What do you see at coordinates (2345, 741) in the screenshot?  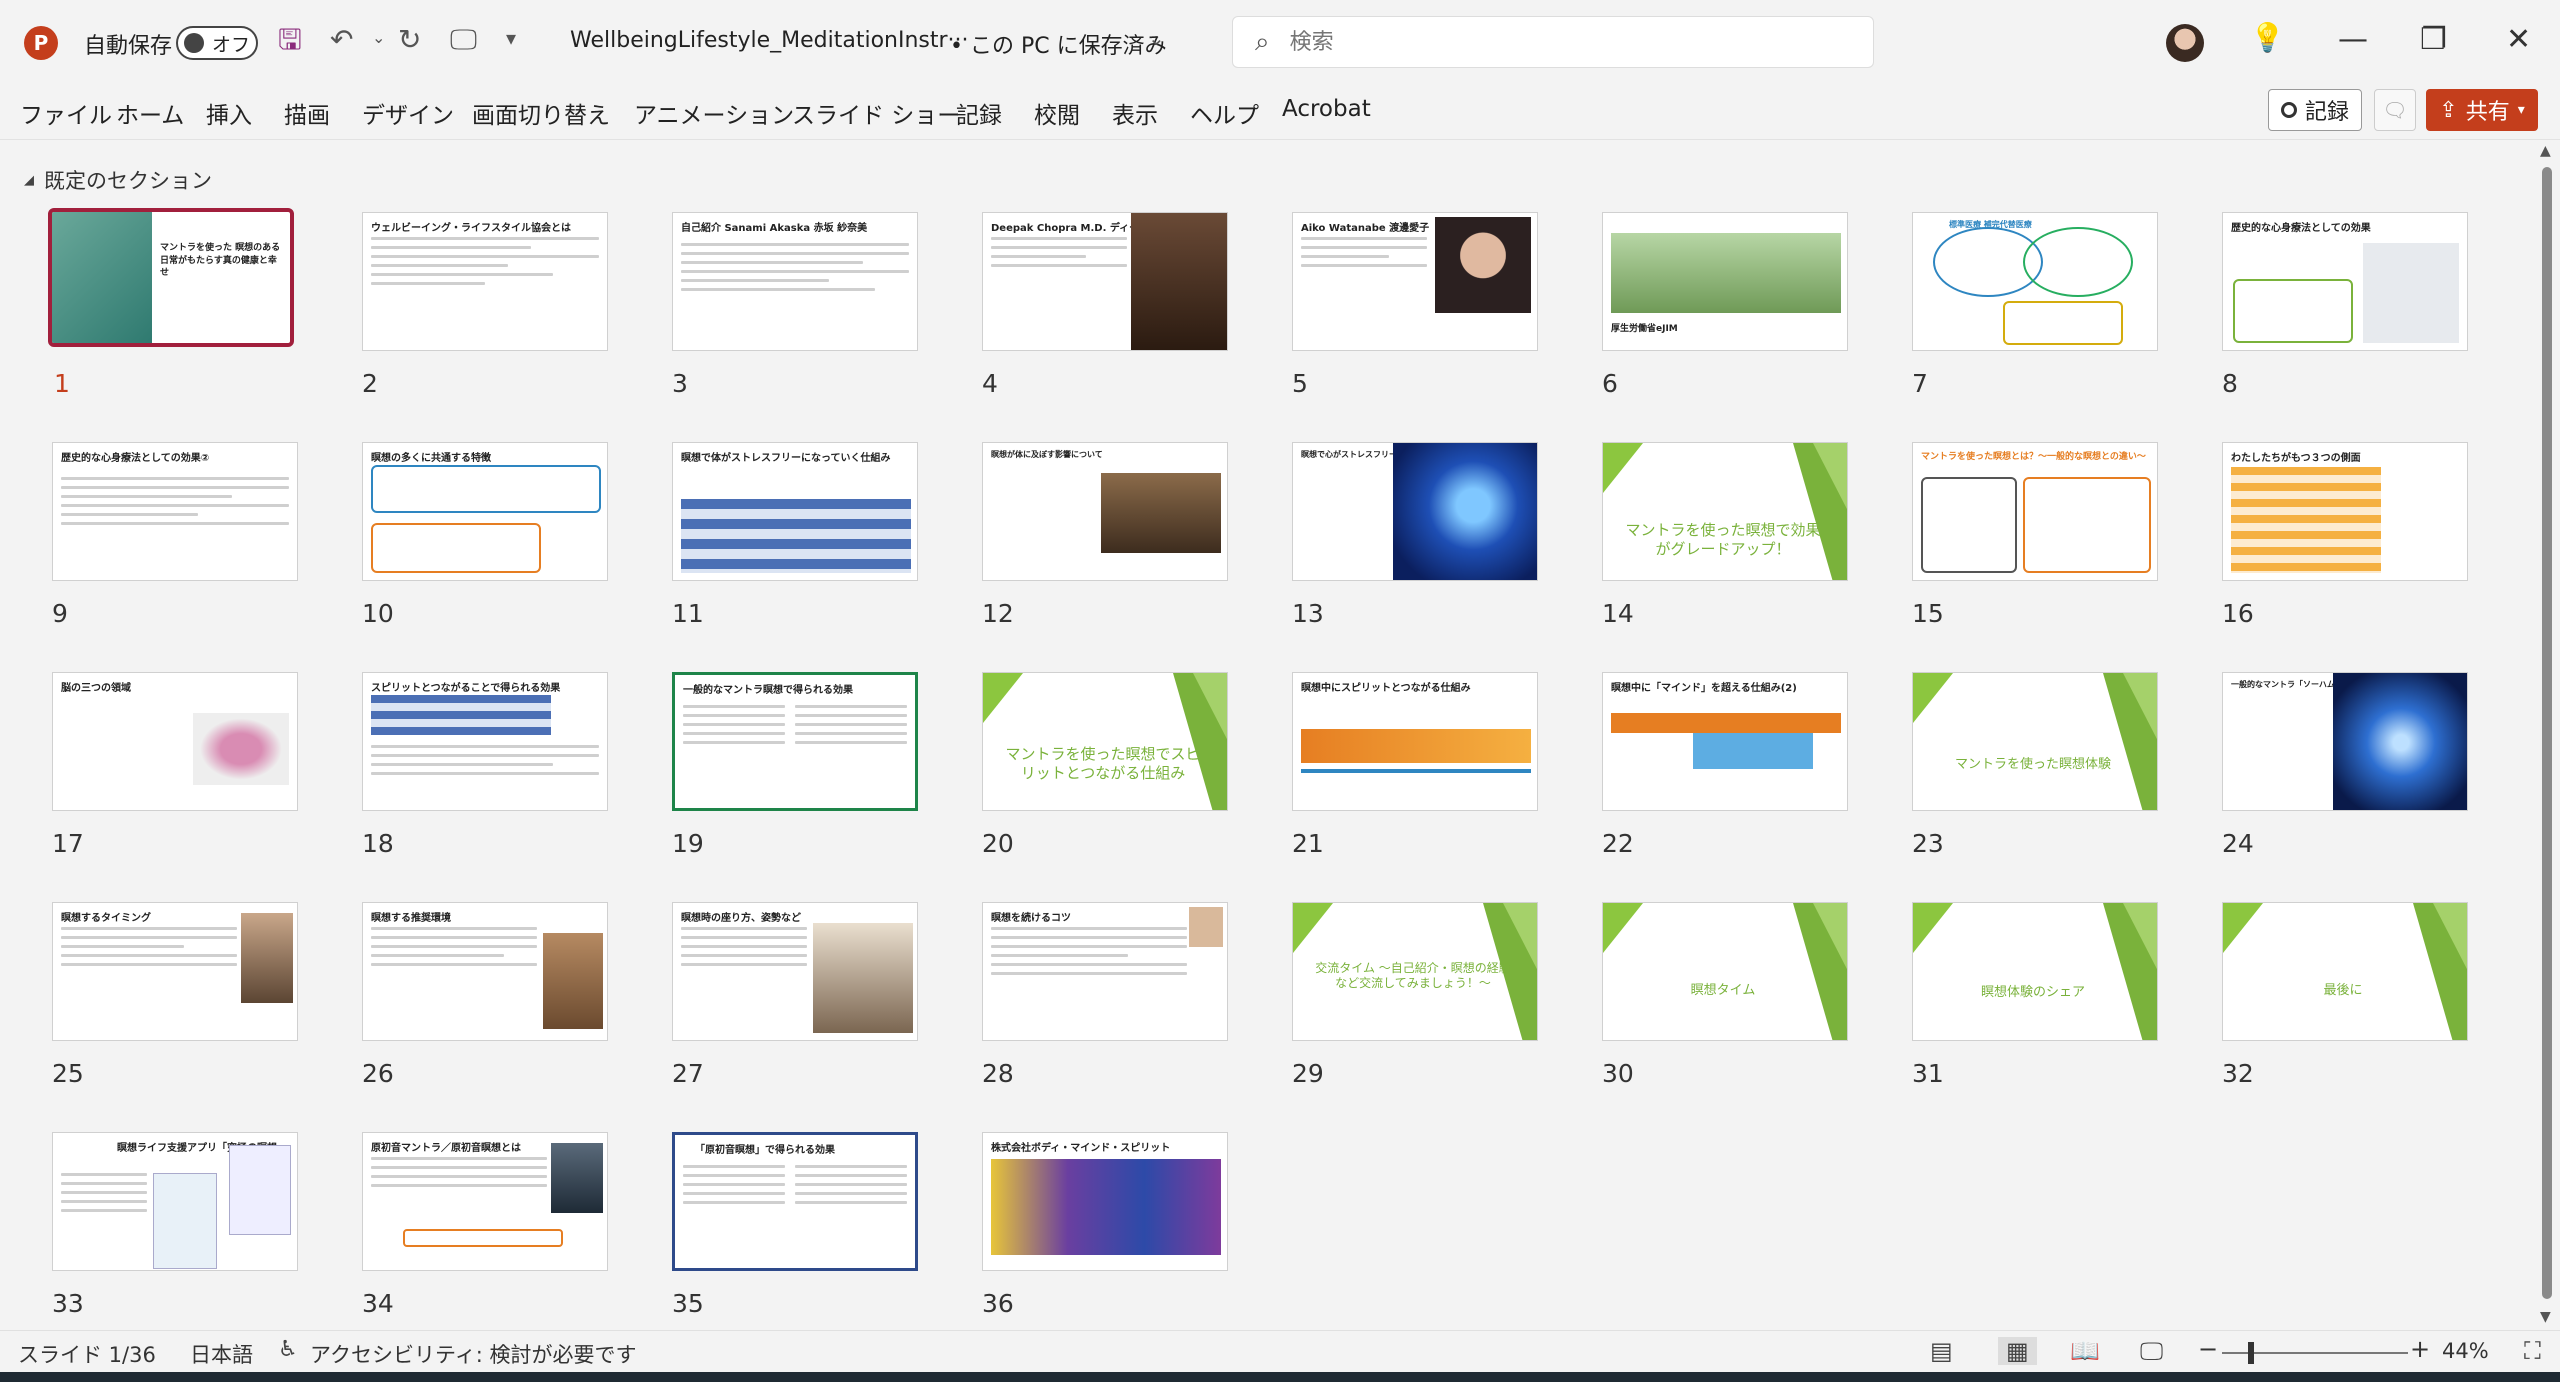 I see `slide-thumbnail-24: 一般的なマントラ「ソーハム」と「アーハム」` at bounding box center [2345, 741].